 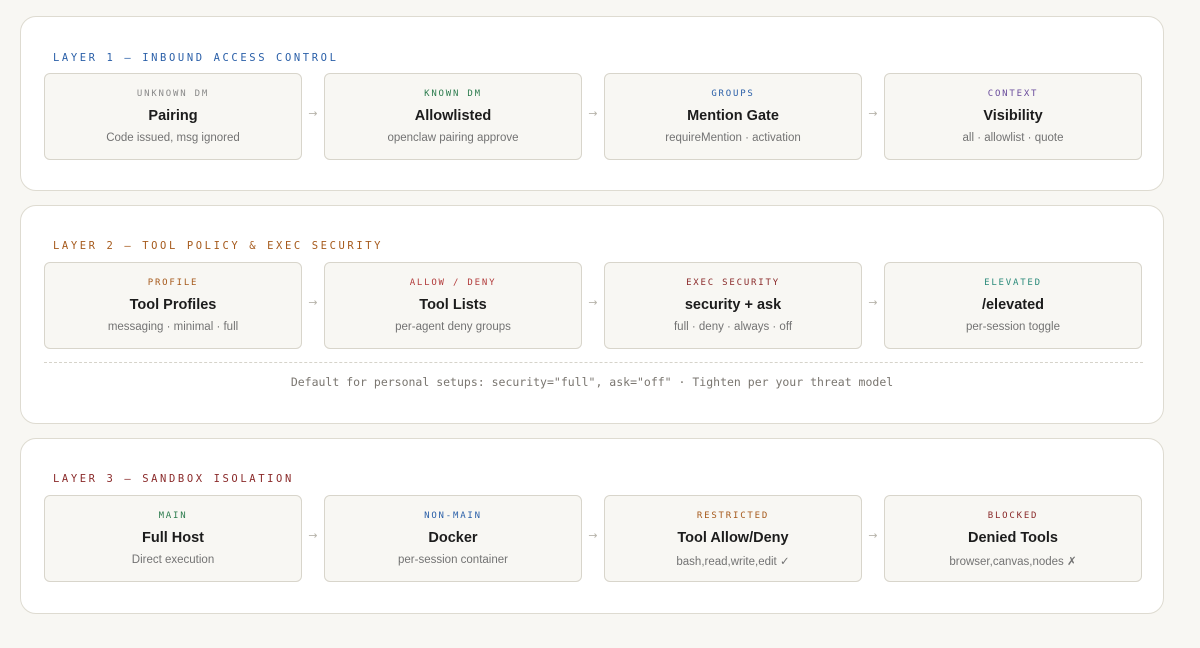 I want to click on card-tag: MAIN, so click(x=173, y=516).